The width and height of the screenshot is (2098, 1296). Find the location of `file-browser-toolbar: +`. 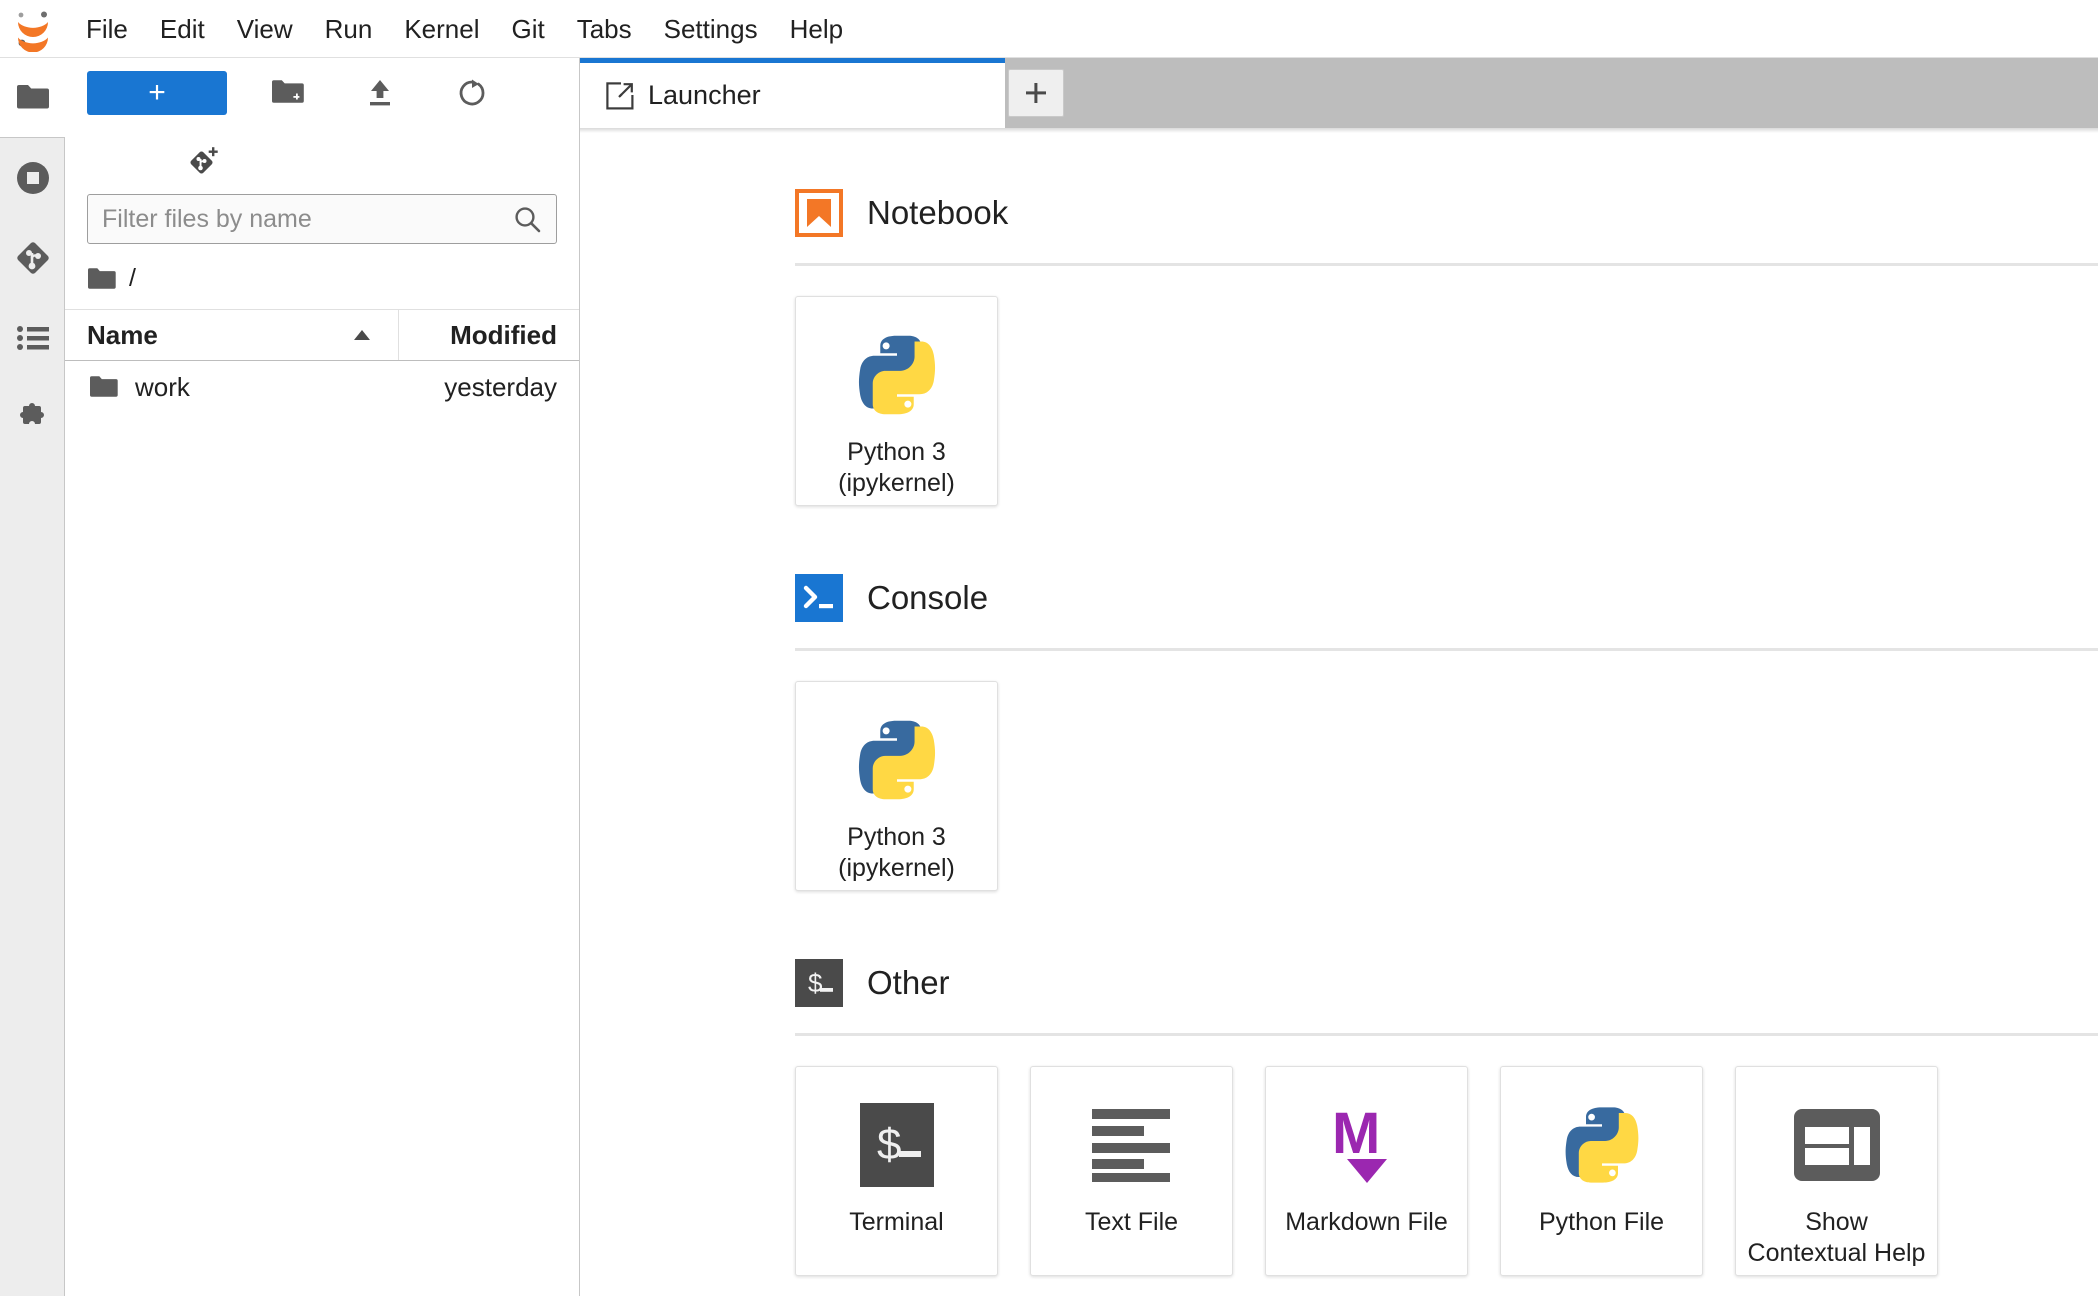

file-browser-toolbar: + is located at coordinates (322, 93).